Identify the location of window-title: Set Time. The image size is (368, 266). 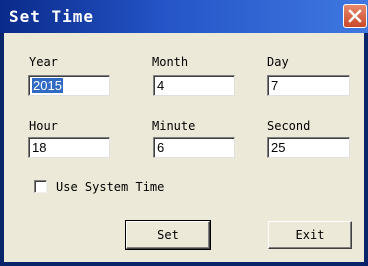
(52, 16).